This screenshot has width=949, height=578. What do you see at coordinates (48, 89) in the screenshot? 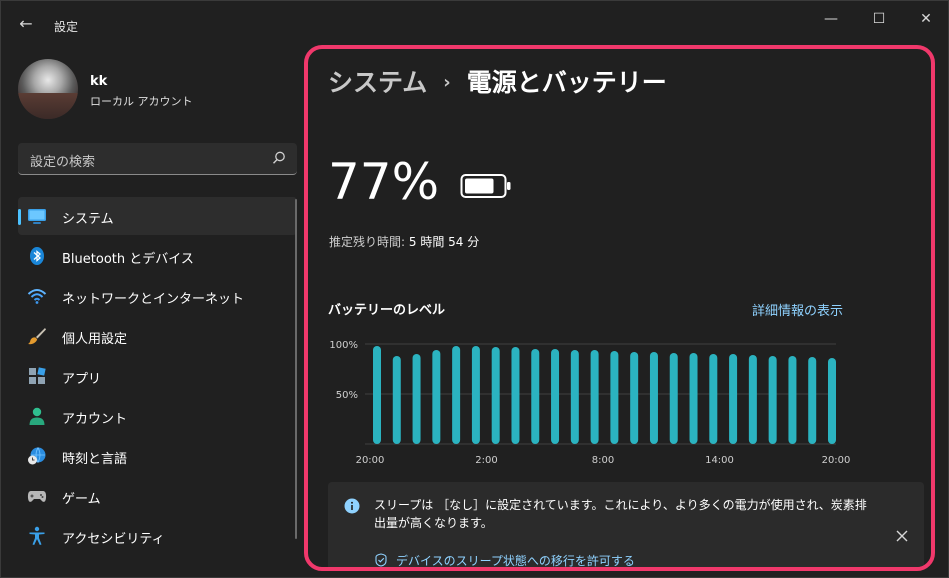
I see `avatar` at bounding box center [48, 89].